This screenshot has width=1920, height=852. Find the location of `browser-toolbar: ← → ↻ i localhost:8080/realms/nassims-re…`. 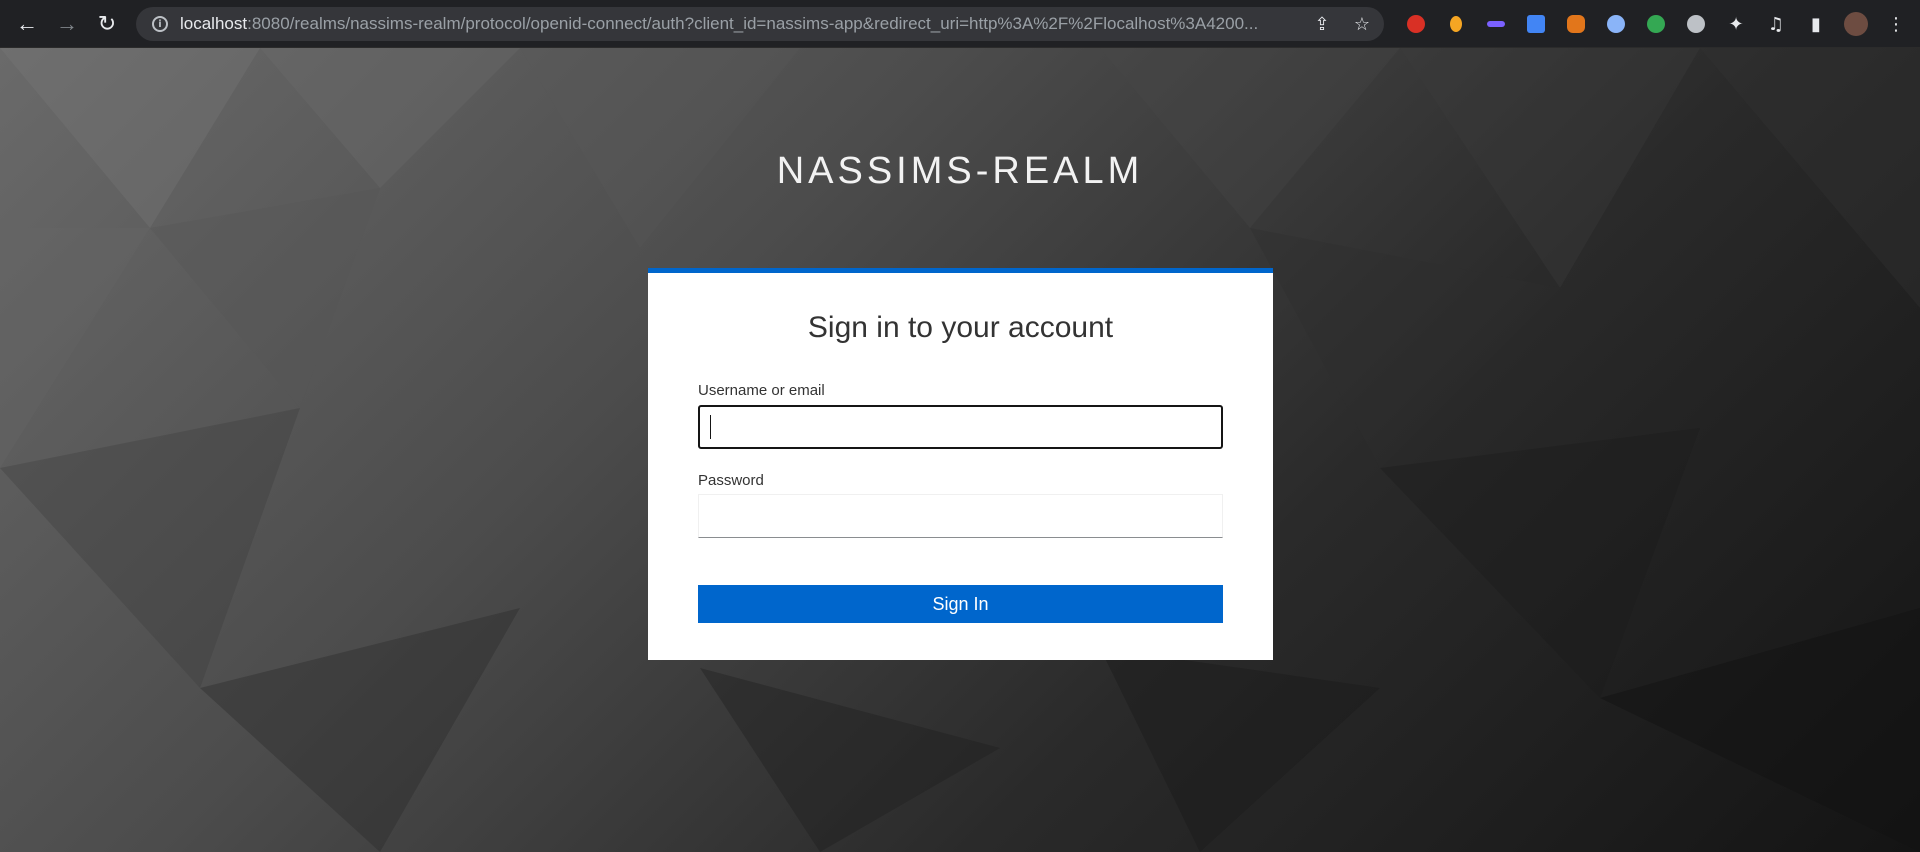

browser-toolbar: ← → ↻ i localhost:8080/realms/nassims-re… is located at coordinates (960, 24).